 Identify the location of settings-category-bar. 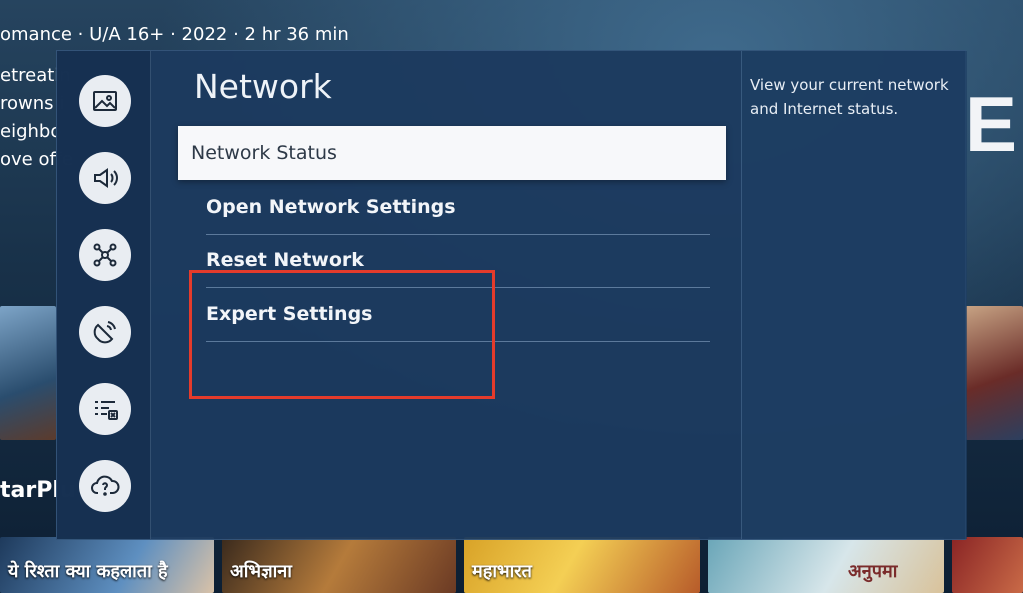
(104, 295).